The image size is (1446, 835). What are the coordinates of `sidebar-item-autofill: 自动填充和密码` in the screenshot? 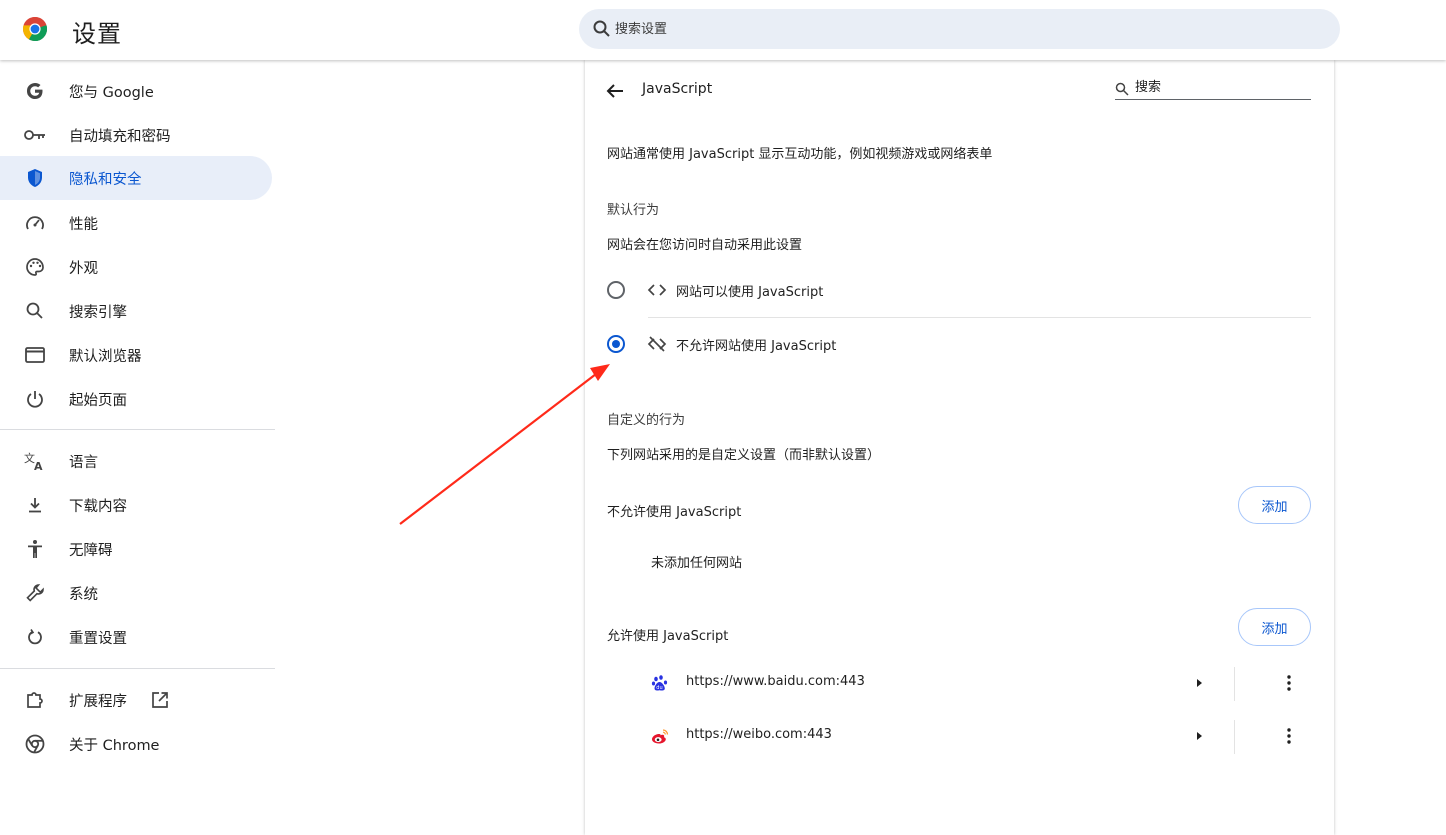 It's located at (136, 135).